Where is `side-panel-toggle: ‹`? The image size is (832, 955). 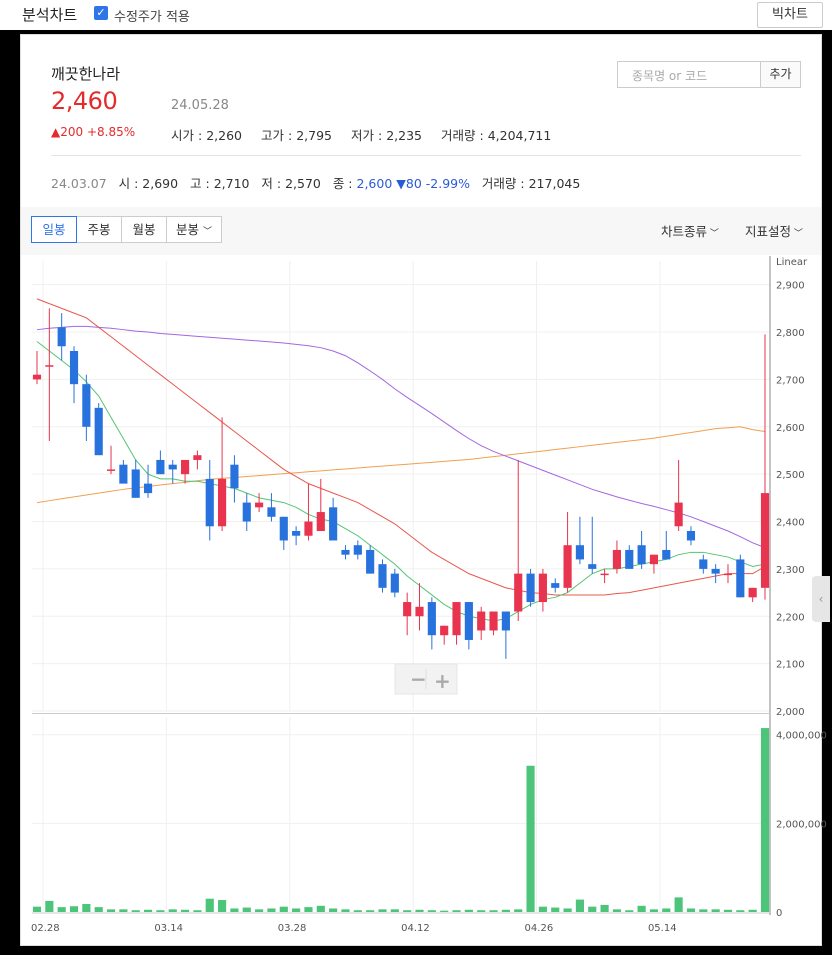 side-panel-toggle: ‹ is located at coordinates (821, 599).